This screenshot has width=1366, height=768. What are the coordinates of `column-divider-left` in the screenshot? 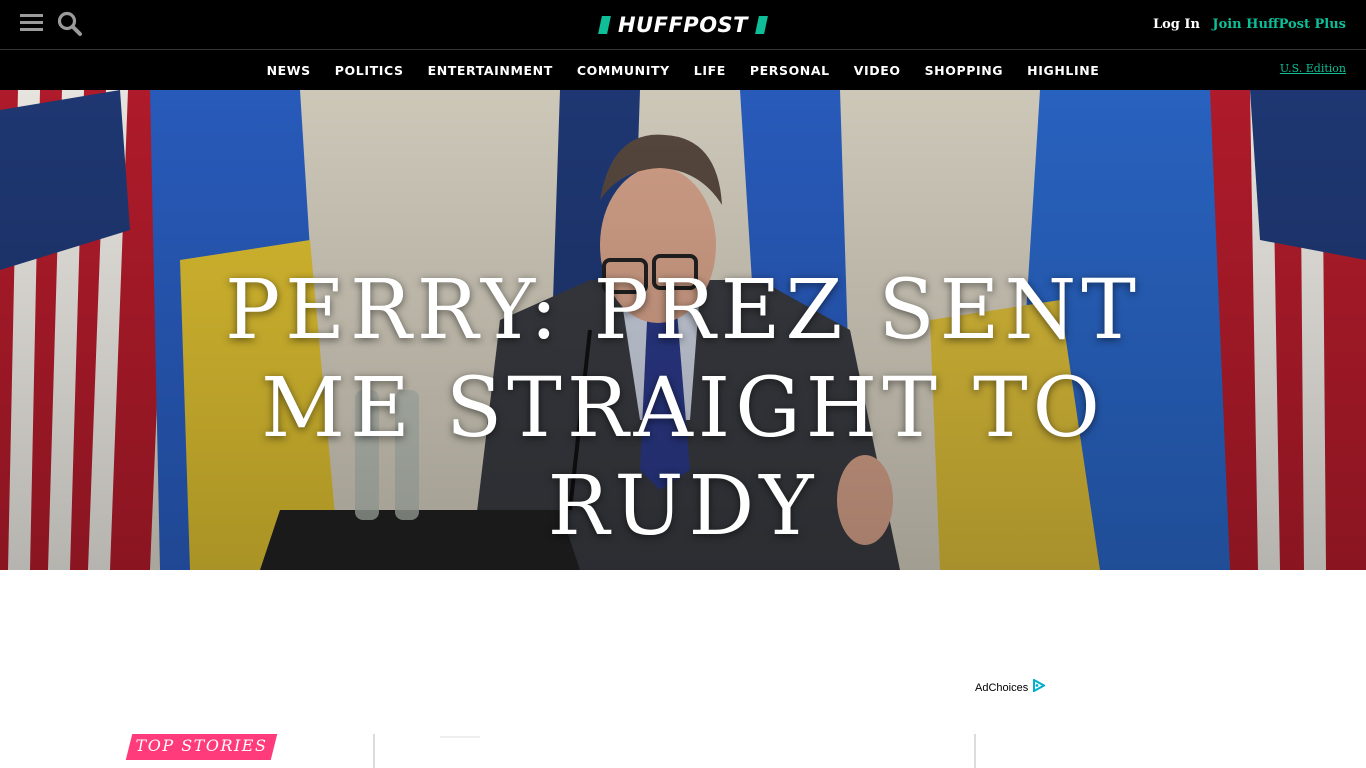 It's located at (374, 751).